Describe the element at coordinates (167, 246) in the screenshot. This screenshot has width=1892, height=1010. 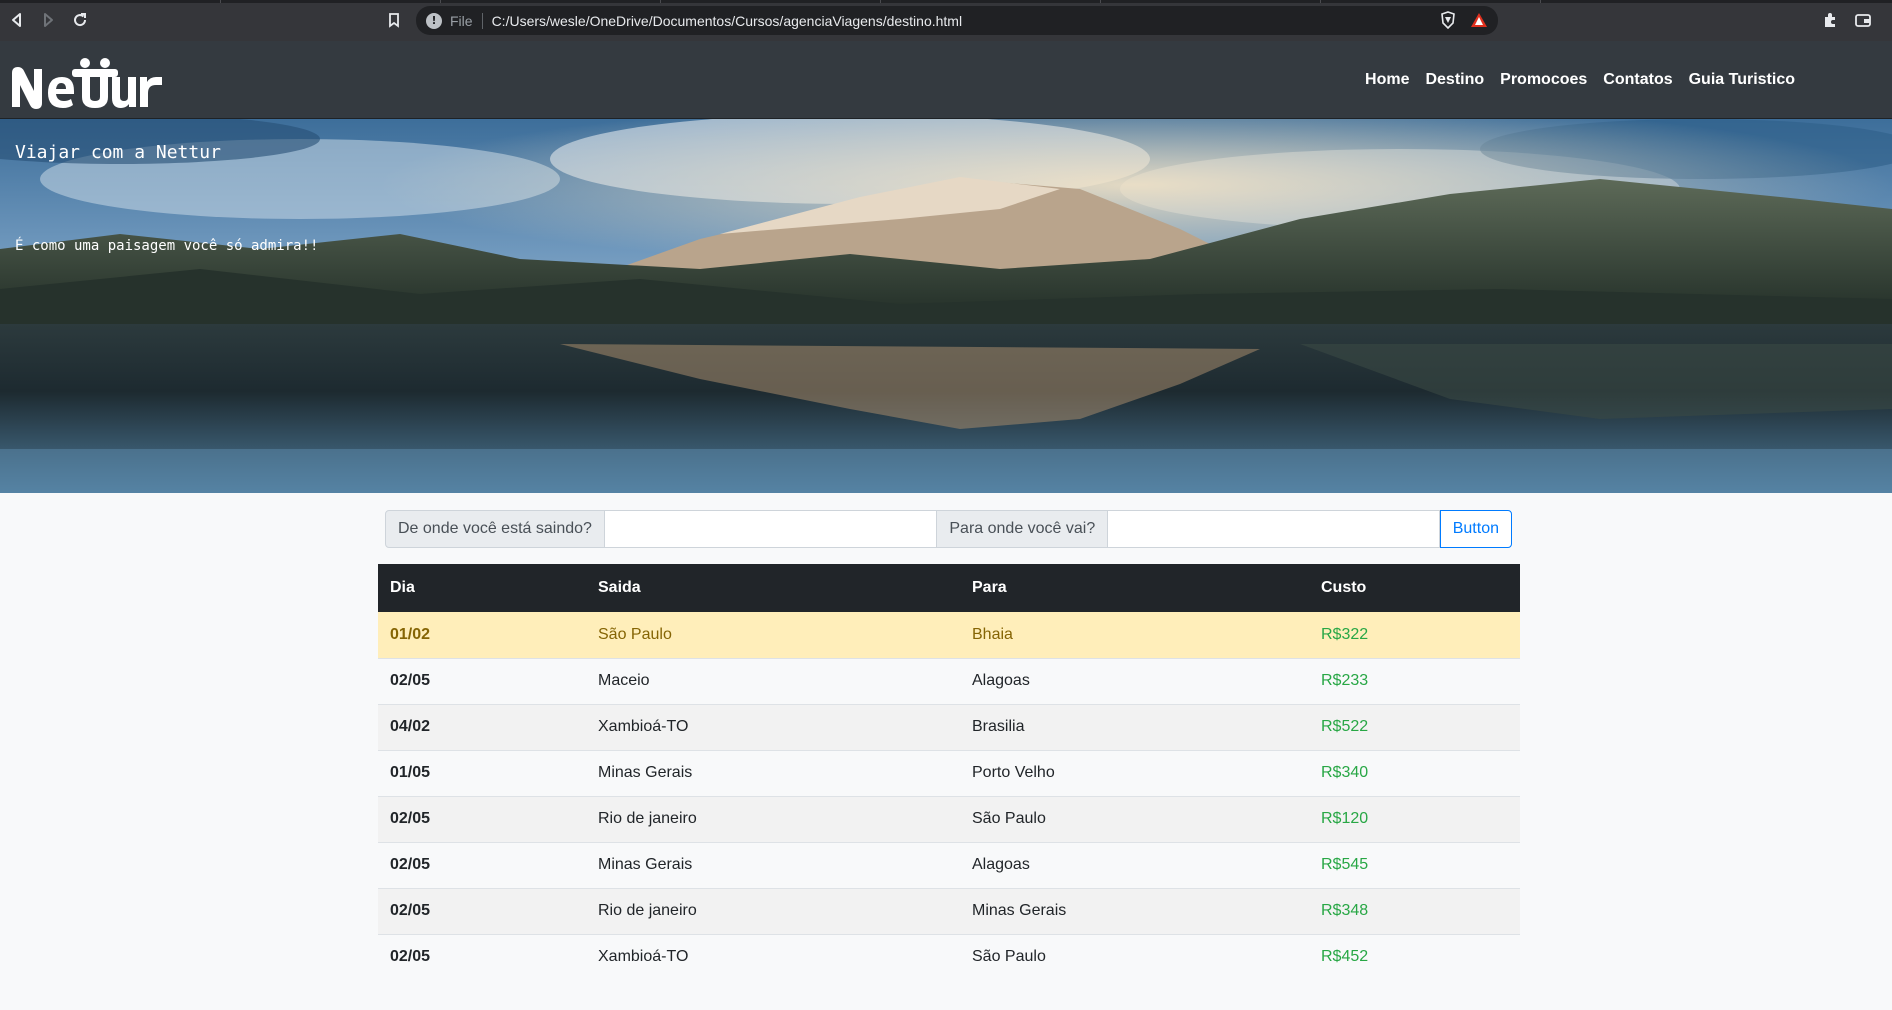
I see `hero-subtitle: É como uma paisagem você só admira!!` at that location.